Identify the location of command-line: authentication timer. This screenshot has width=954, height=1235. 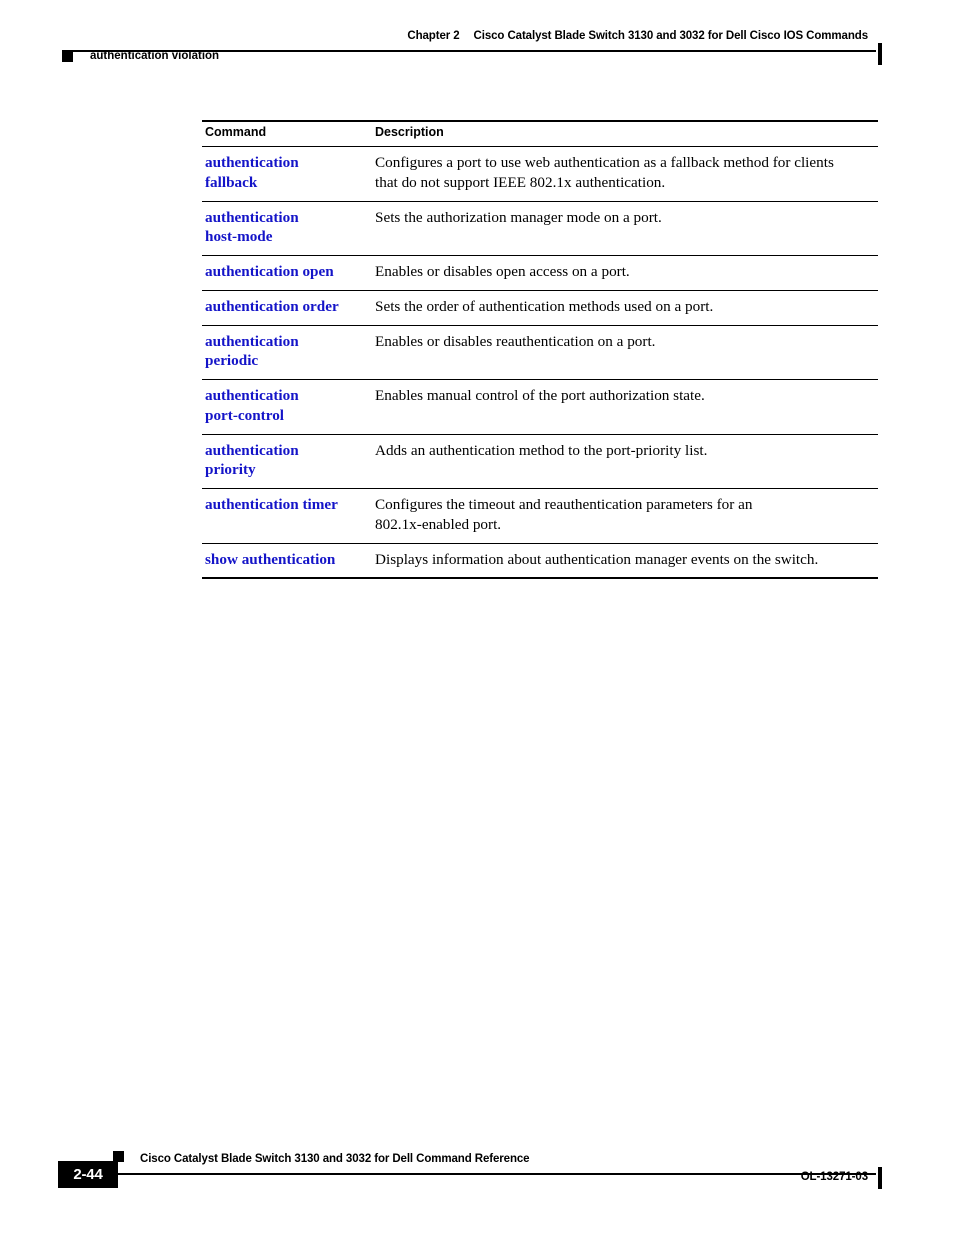
(271, 504).